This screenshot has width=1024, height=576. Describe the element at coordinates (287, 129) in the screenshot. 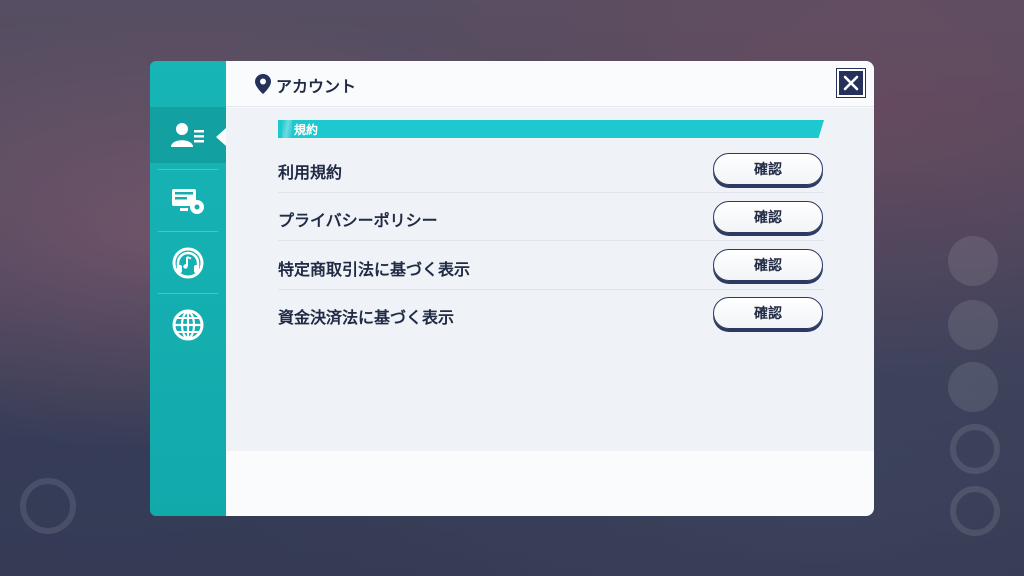

I see `section-header-accent` at that location.